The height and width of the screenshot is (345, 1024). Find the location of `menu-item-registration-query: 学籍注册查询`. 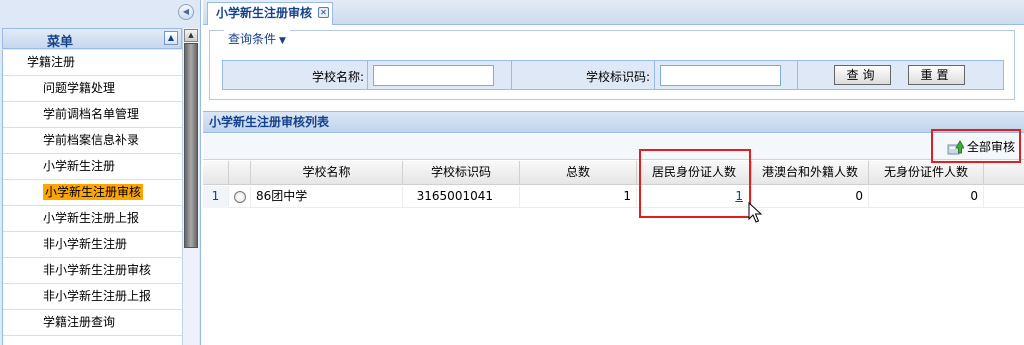

menu-item-registration-query: 学籍注册查询 is located at coordinates (92, 323).